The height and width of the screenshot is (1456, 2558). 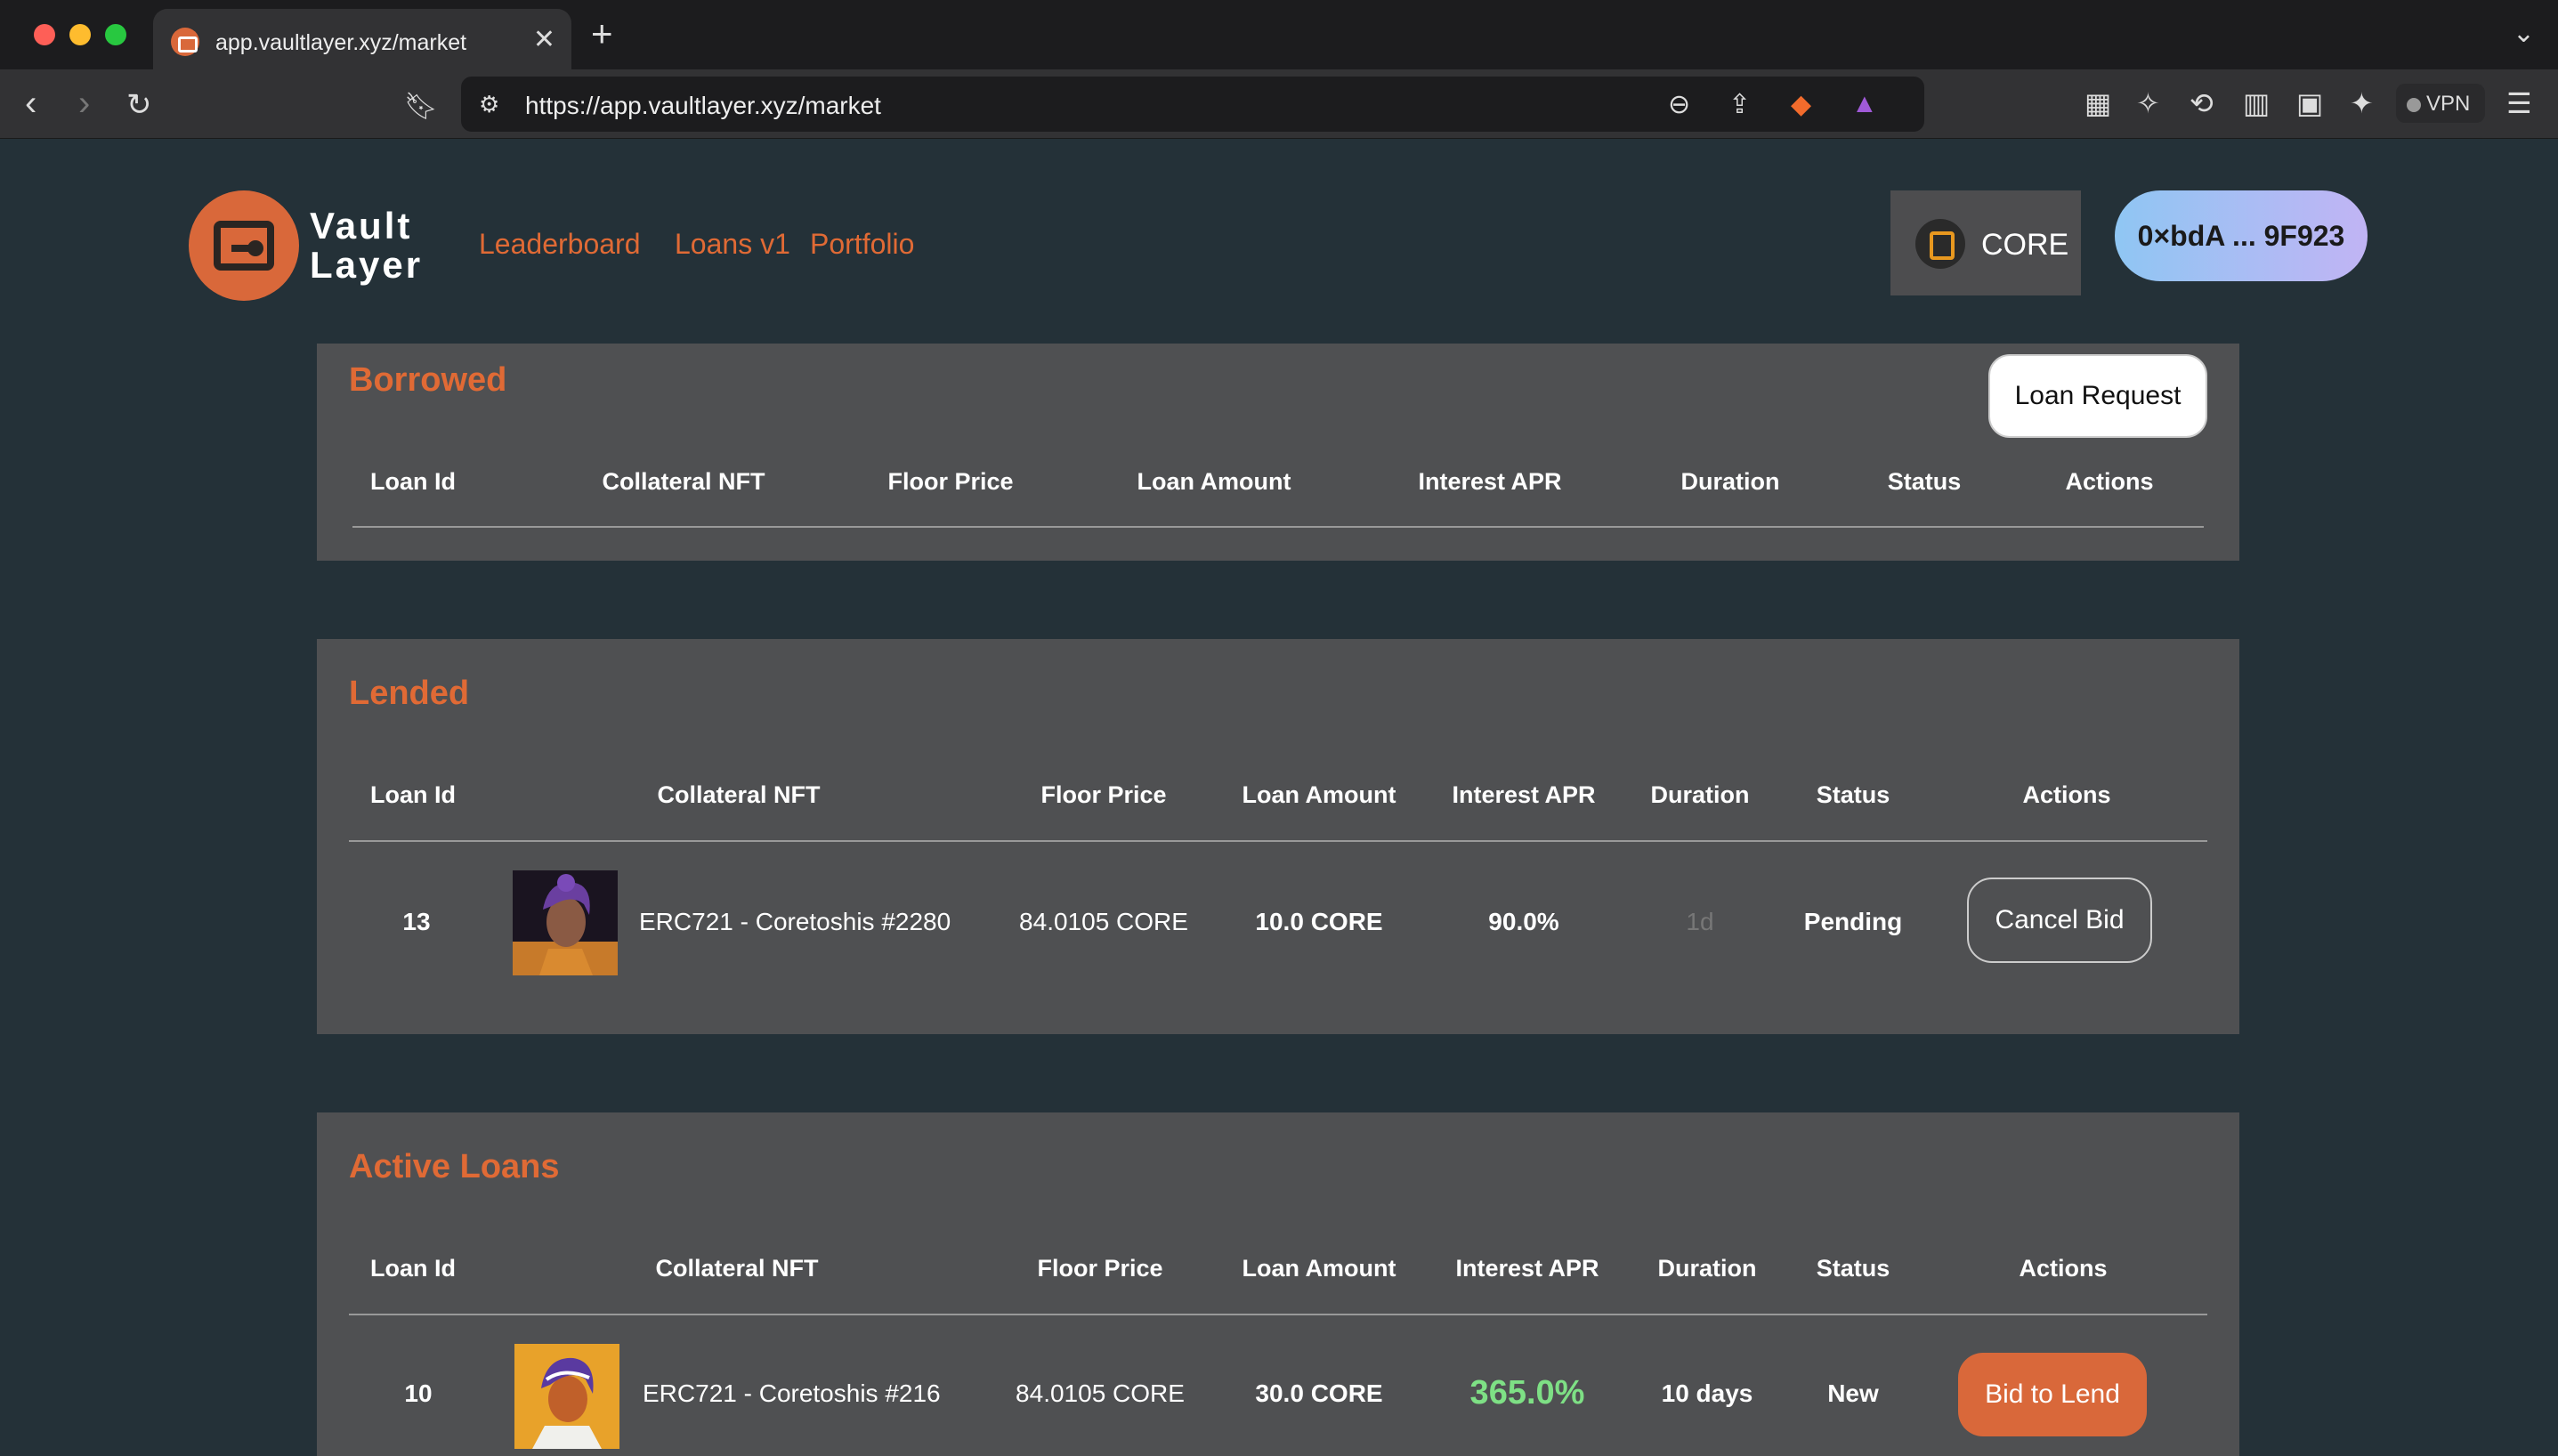 What do you see at coordinates (2148, 103) in the screenshot?
I see `extensions-icon: ✧` at bounding box center [2148, 103].